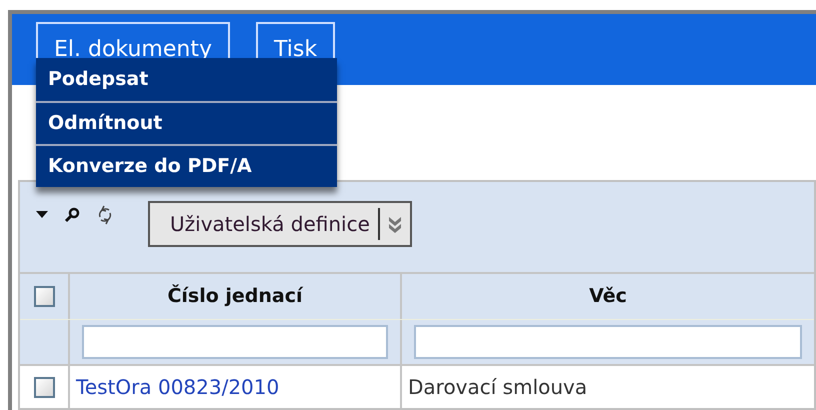 This screenshot has height=410, width=816. Describe the element at coordinates (395, 224) in the screenshot. I see `collapse-icon` at that location.